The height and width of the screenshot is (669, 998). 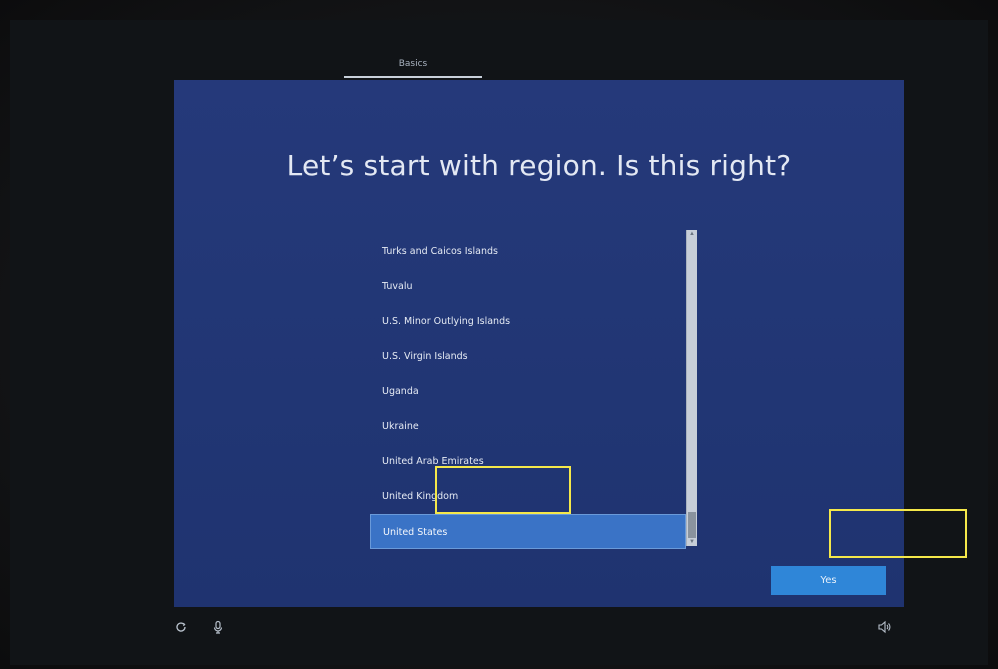 I want to click on tab-basics: Basics, so click(x=413, y=65).